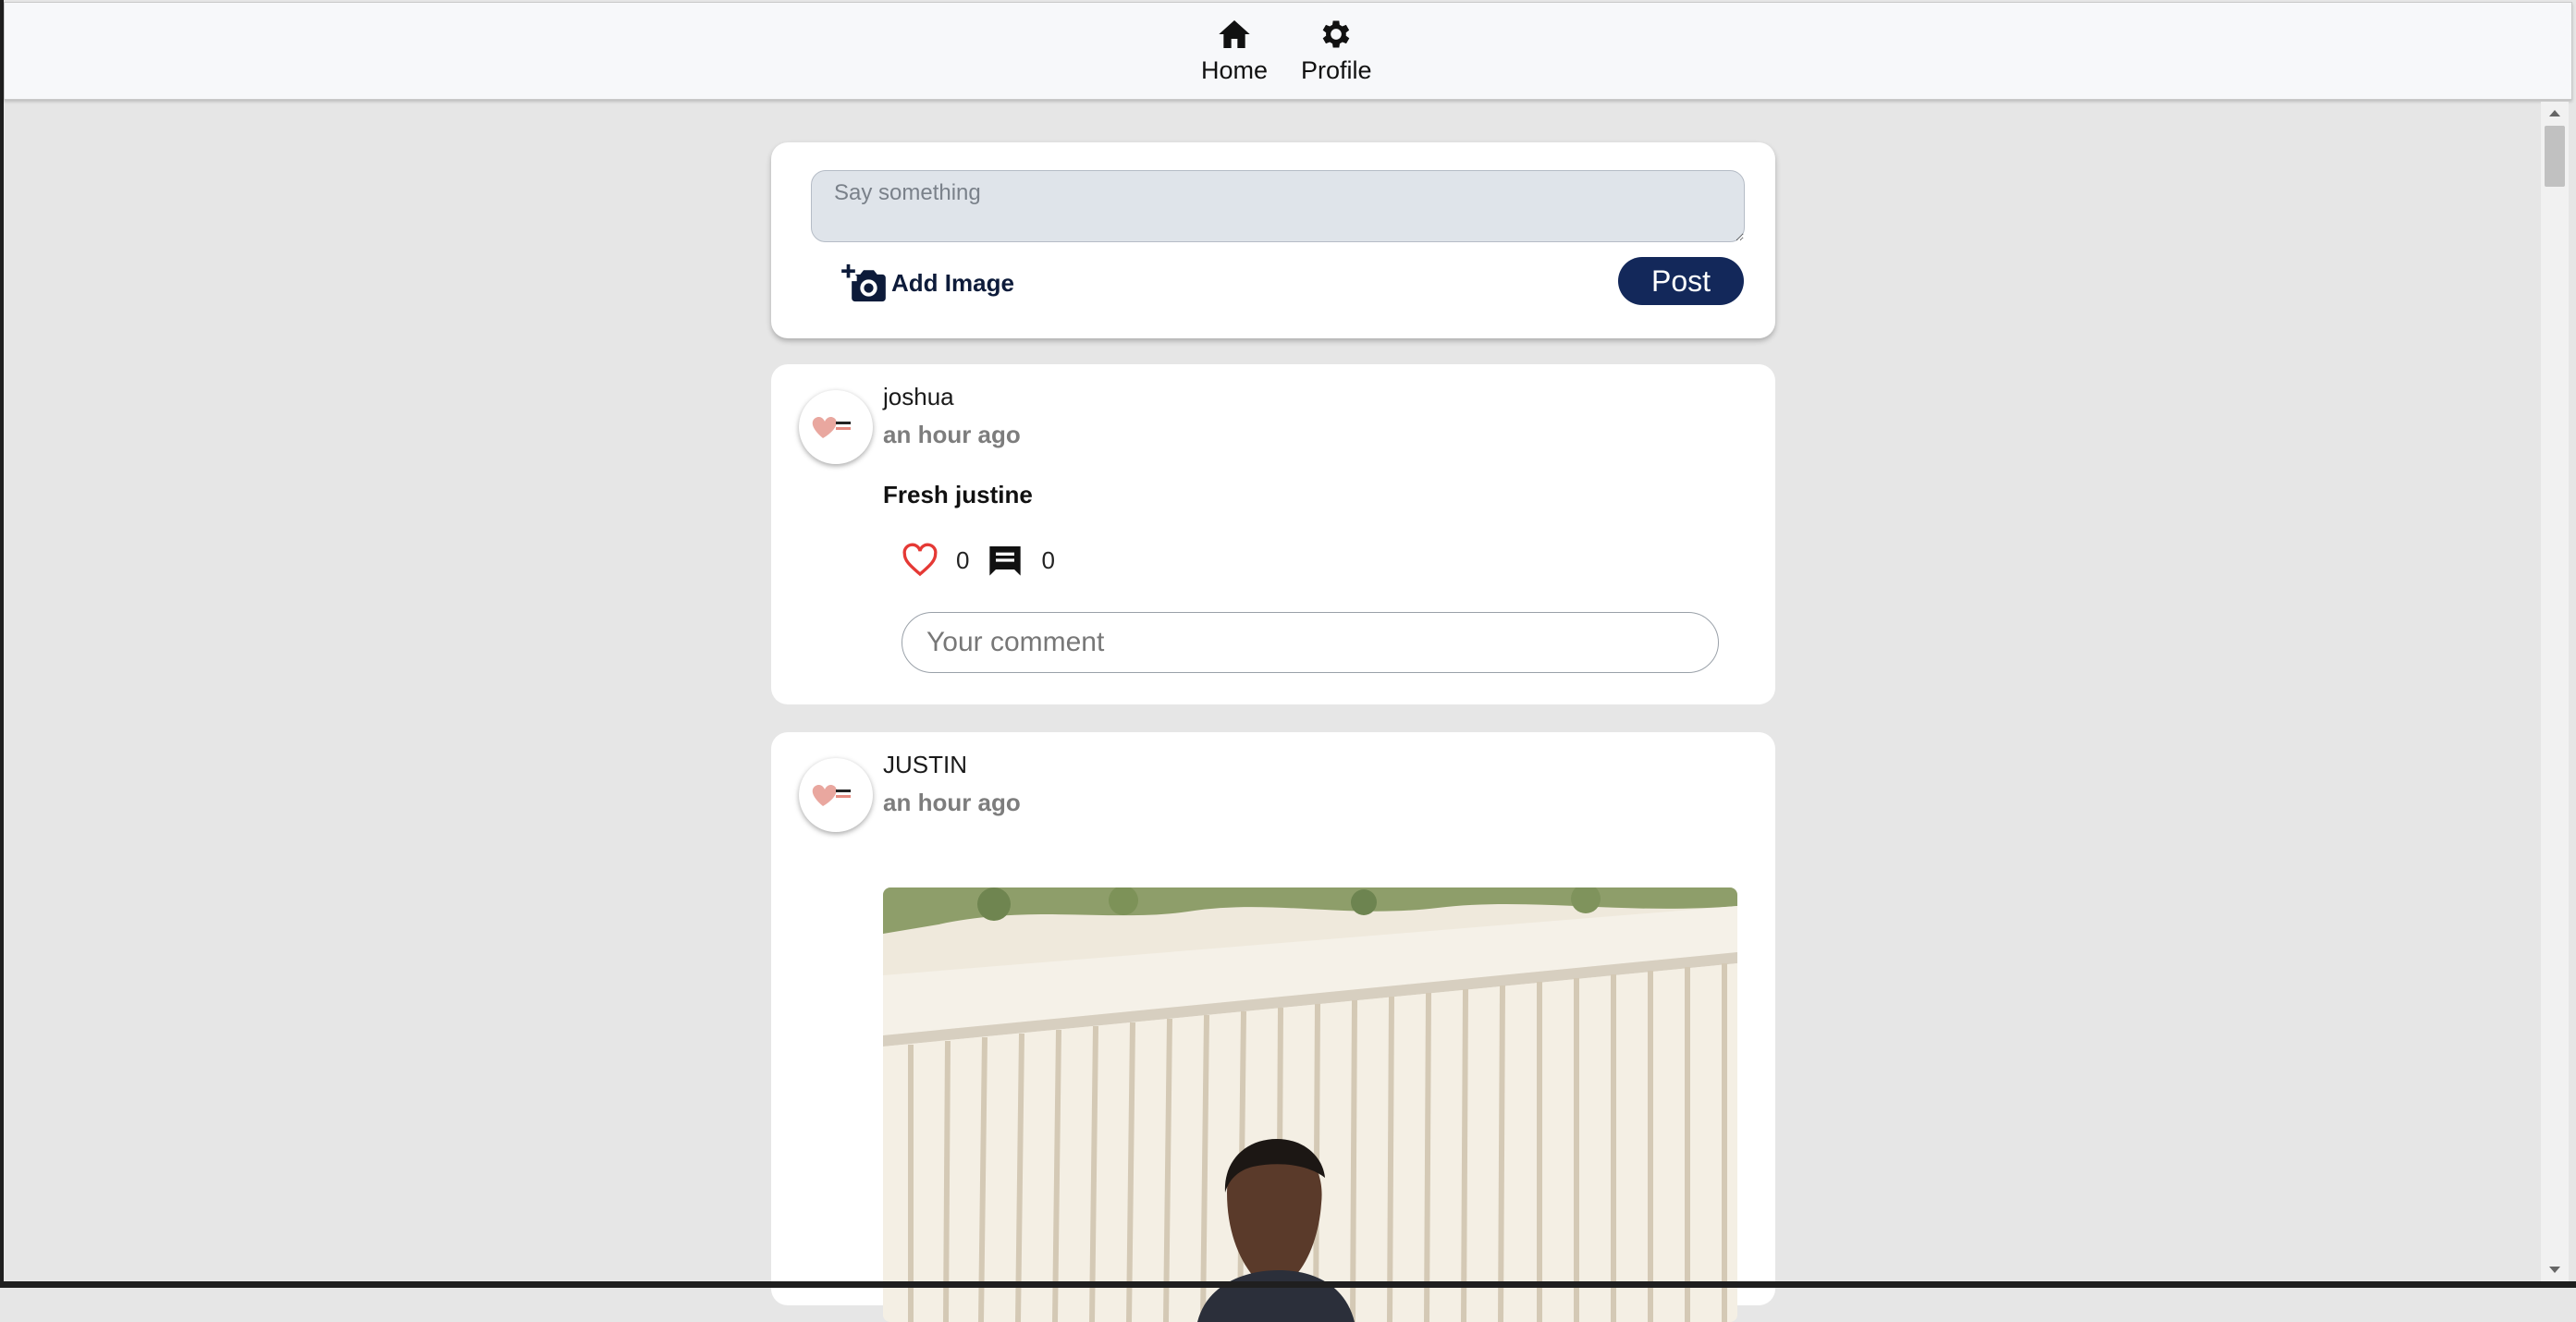 The width and height of the screenshot is (2576, 1322). What do you see at coordinates (925, 765) in the screenshot?
I see `post-username: JUSTIN` at bounding box center [925, 765].